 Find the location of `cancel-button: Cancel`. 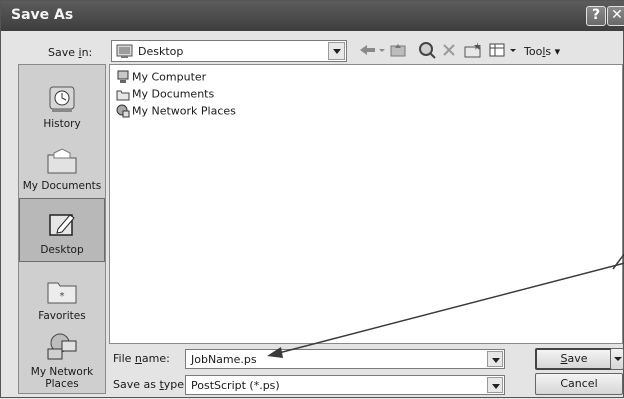

cancel-button: Cancel is located at coordinates (579, 384).